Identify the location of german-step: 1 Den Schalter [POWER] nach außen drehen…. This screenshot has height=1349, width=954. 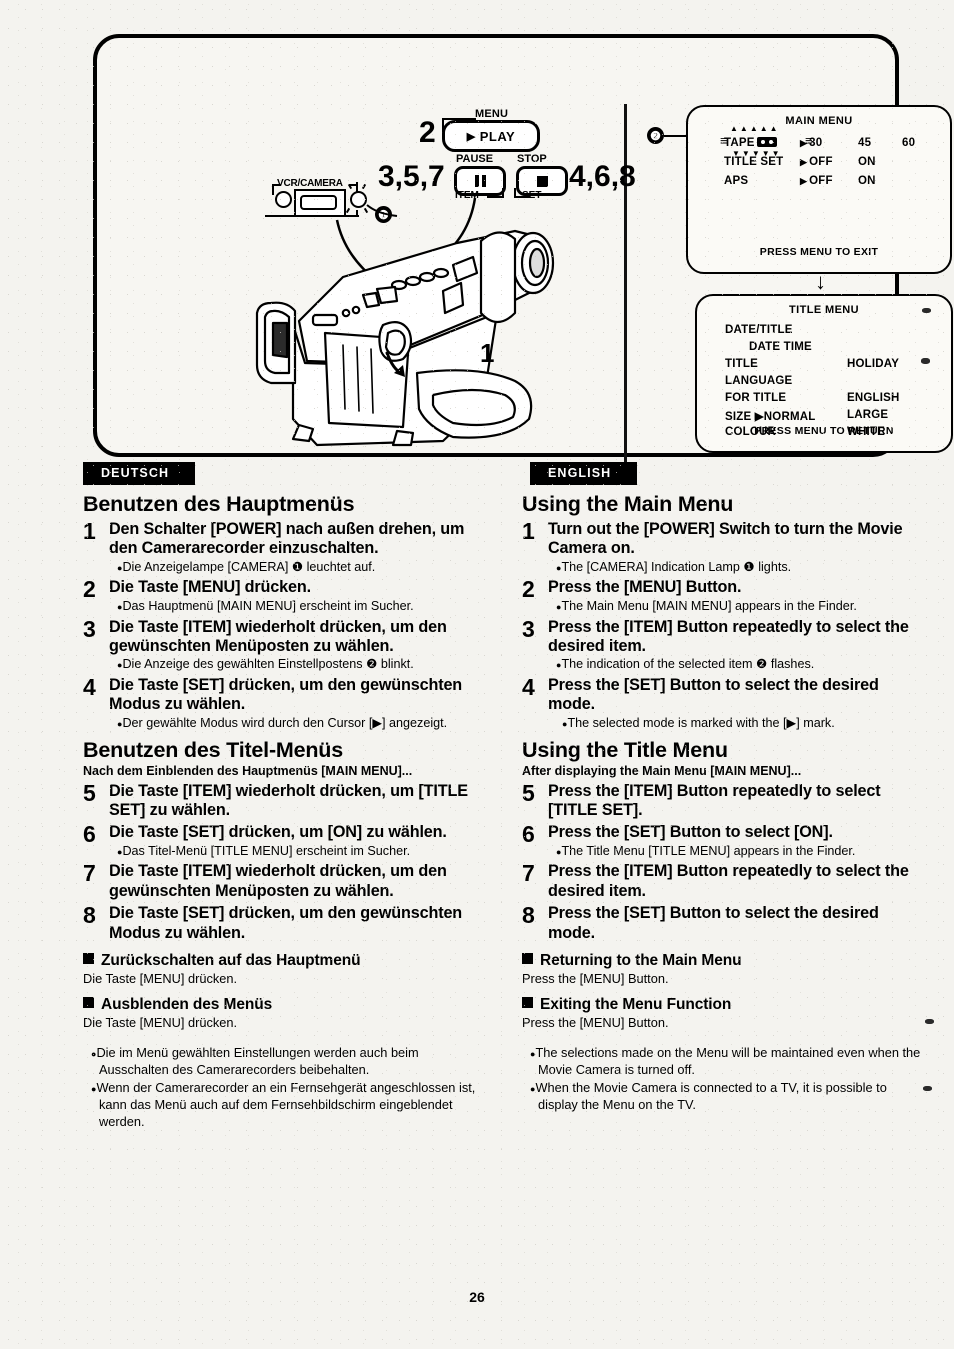
(283, 547).